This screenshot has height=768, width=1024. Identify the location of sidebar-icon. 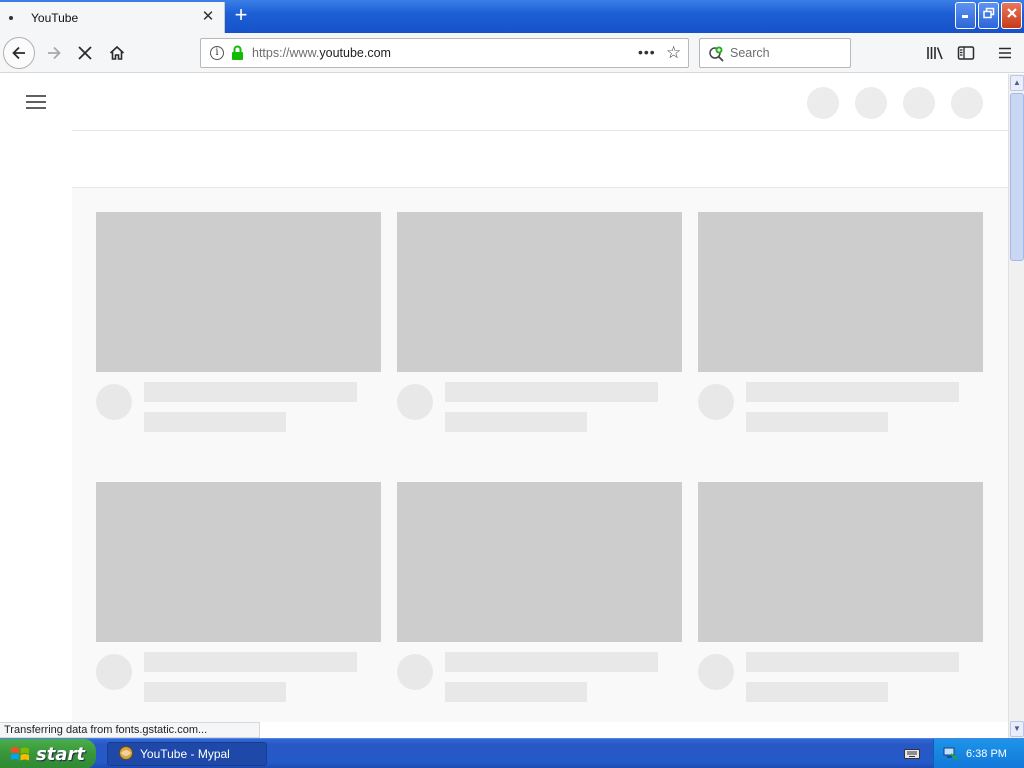
(966, 53).